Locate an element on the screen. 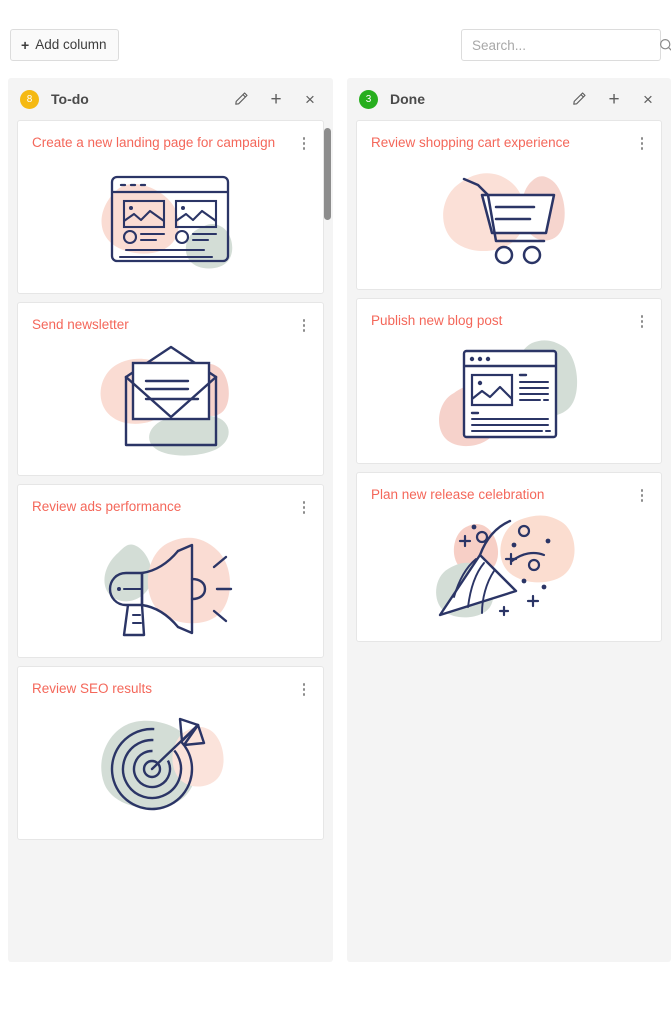 The image size is (671, 1027). column-count-badge-done: 3 is located at coordinates (368, 99).